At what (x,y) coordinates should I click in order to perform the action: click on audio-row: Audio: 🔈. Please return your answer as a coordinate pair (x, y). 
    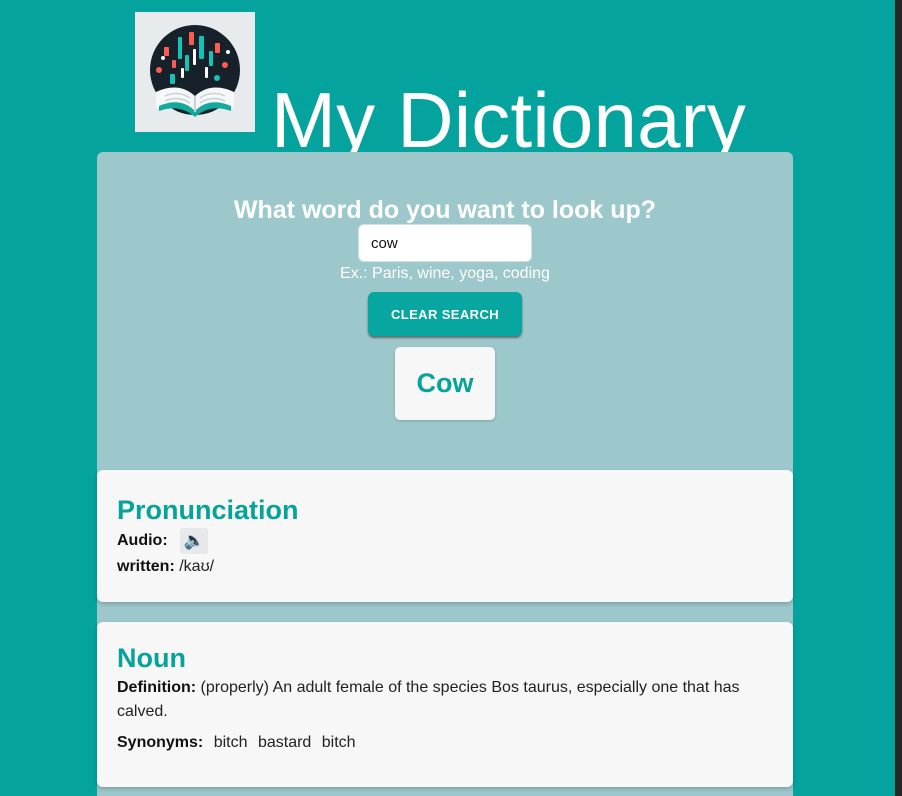
    Looking at the image, I should click on (445, 541).